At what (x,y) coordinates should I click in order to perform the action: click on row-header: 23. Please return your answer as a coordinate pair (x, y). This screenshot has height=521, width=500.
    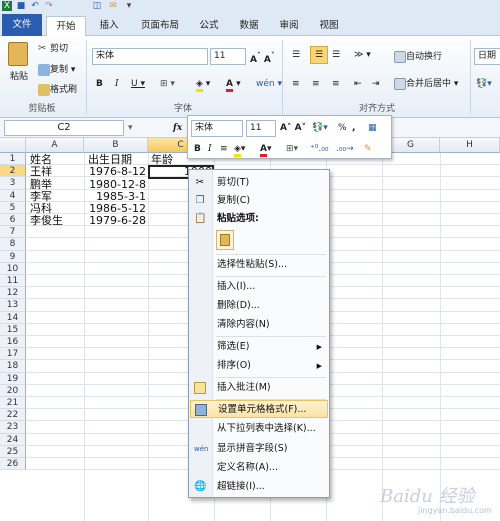
    Looking at the image, I should click on (13, 427).